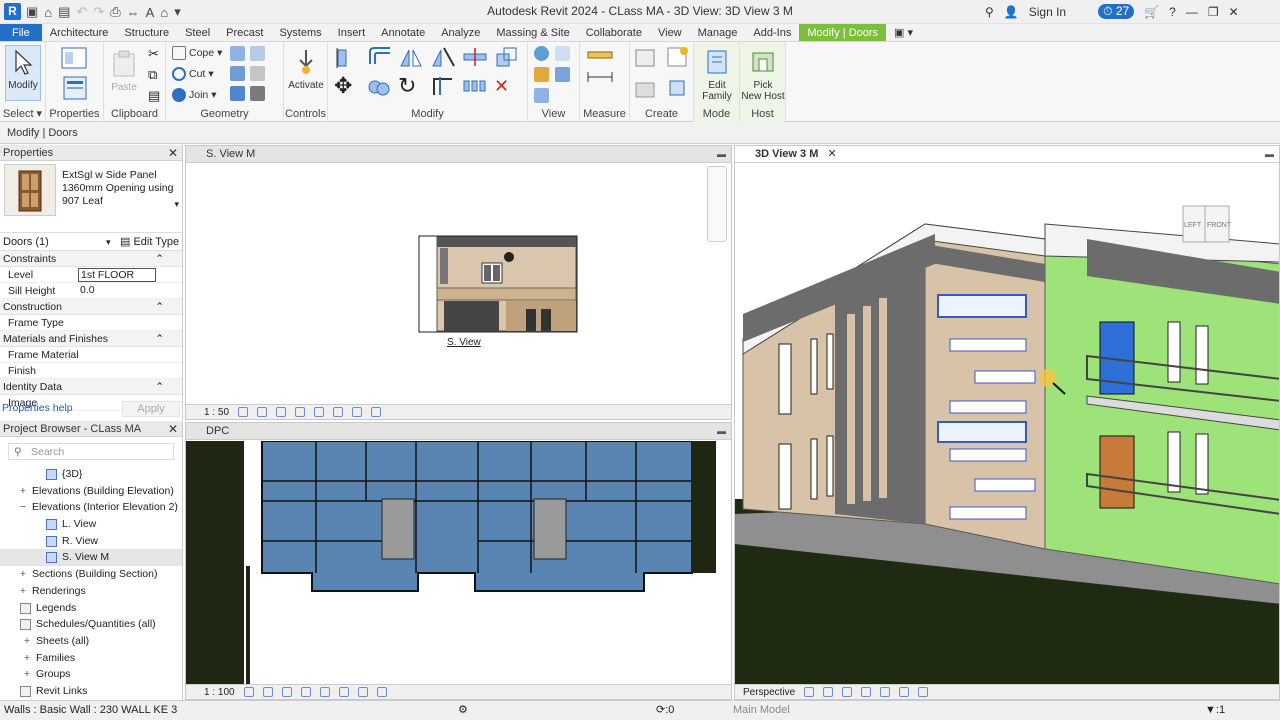 The height and width of the screenshot is (720, 1280). I want to click on restore-icon: ❐, so click(1213, 12).